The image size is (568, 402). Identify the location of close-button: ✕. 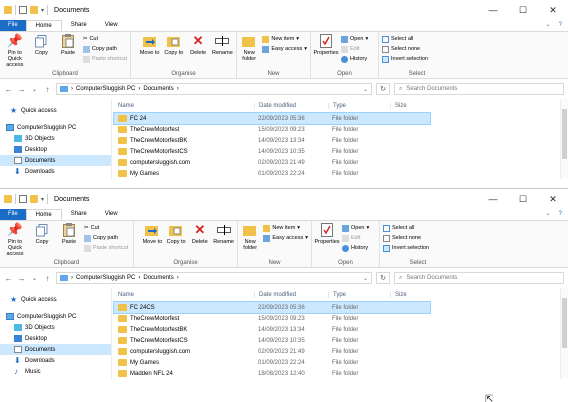
(553, 10).